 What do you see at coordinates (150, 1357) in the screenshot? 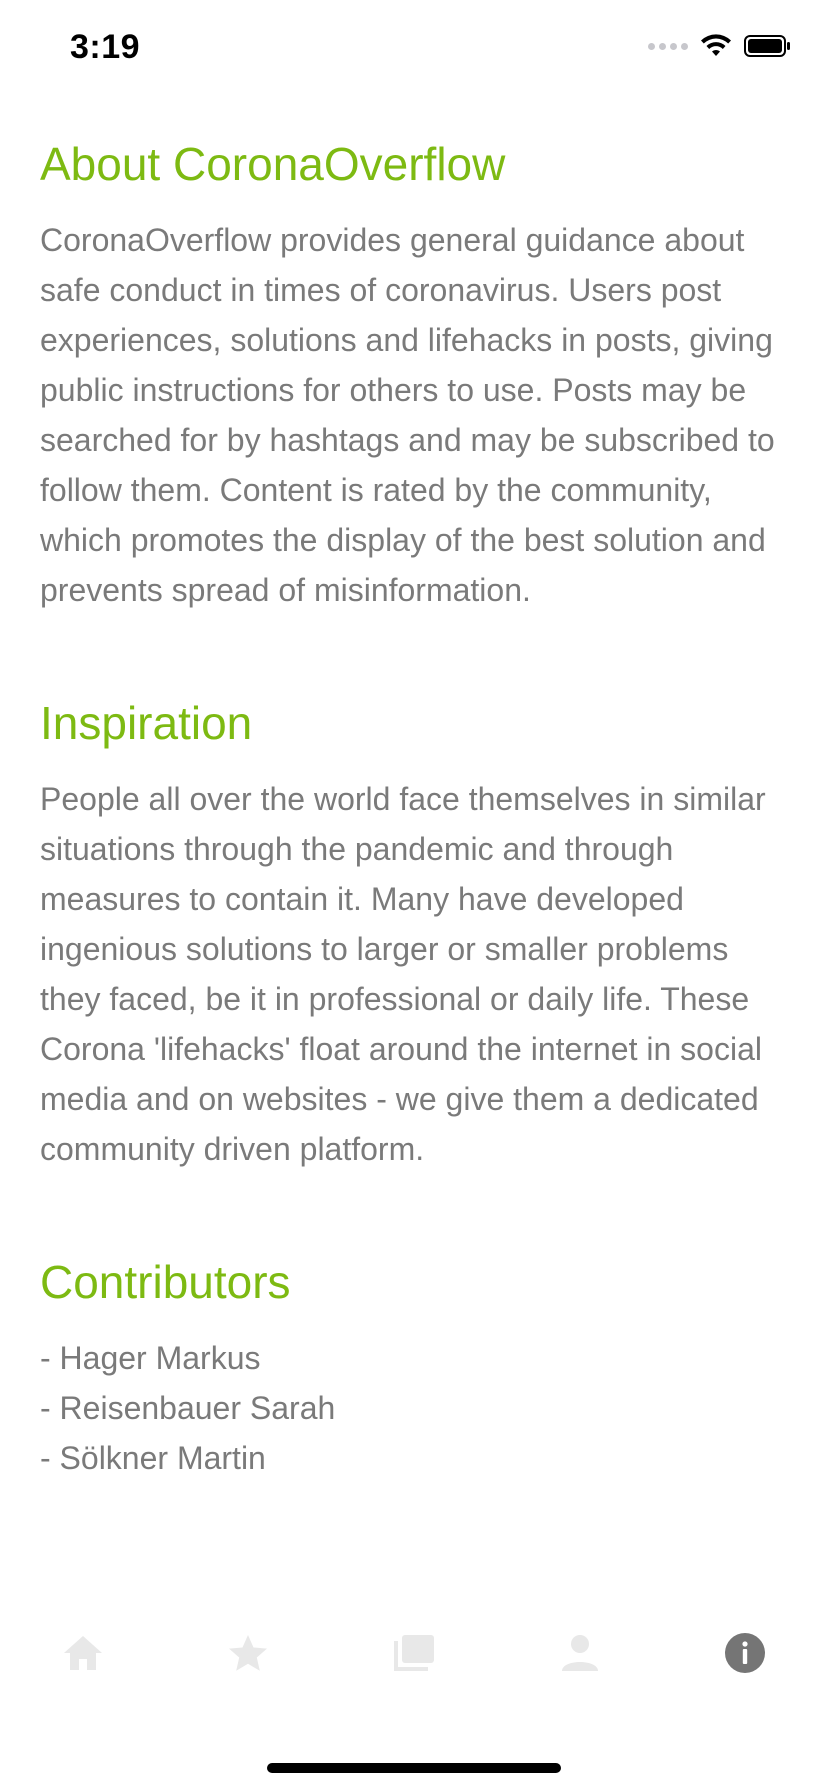
I see `contributor-item: - Hager Markus` at bounding box center [150, 1357].